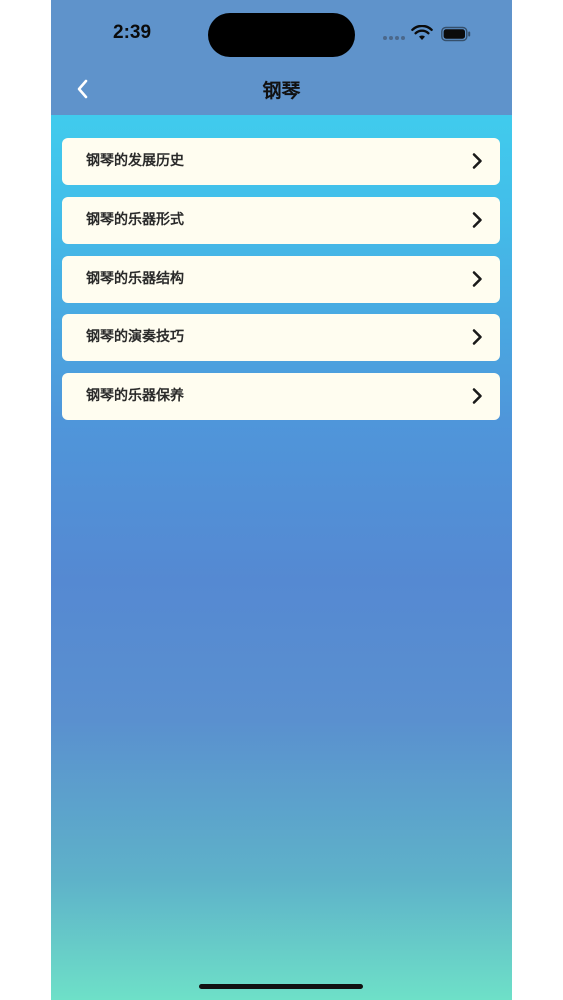 The width and height of the screenshot is (563, 1000). What do you see at coordinates (281, 986) in the screenshot?
I see `home-indicator` at bounding box center [281, 986].